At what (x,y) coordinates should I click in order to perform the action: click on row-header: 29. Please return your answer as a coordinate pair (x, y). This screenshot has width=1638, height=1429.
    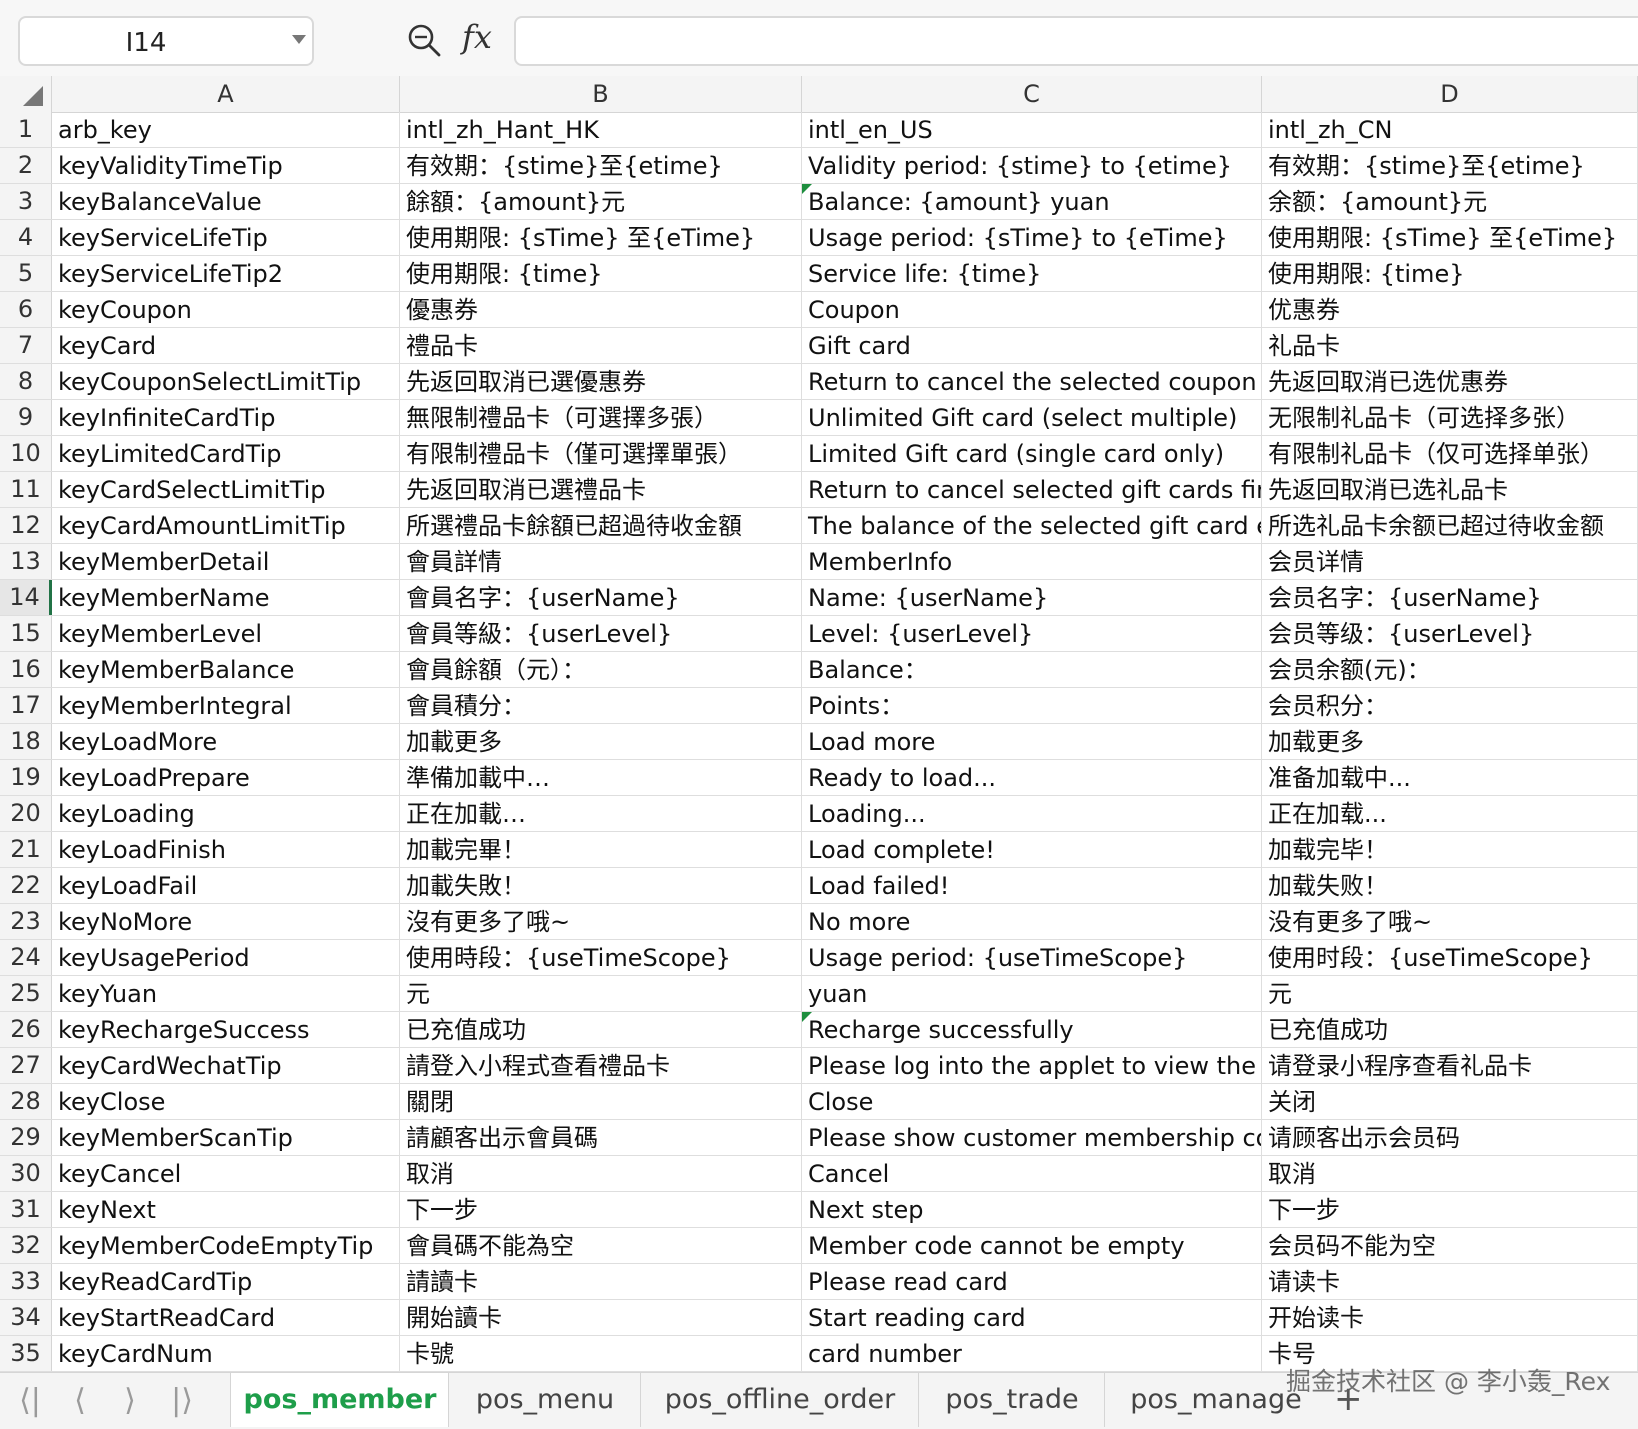
    Looking at the image, I should click on (26, 1137).